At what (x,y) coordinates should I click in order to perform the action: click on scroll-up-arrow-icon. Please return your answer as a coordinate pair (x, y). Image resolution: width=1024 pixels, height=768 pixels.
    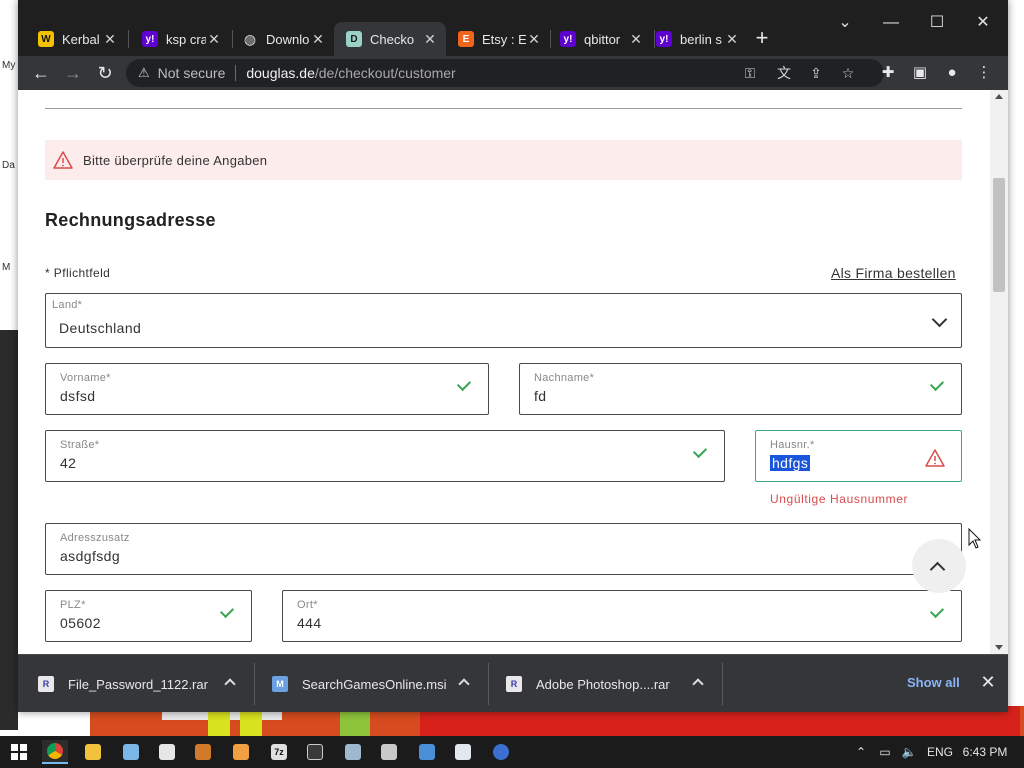
    Looking at the image, I should click on (999, 96).